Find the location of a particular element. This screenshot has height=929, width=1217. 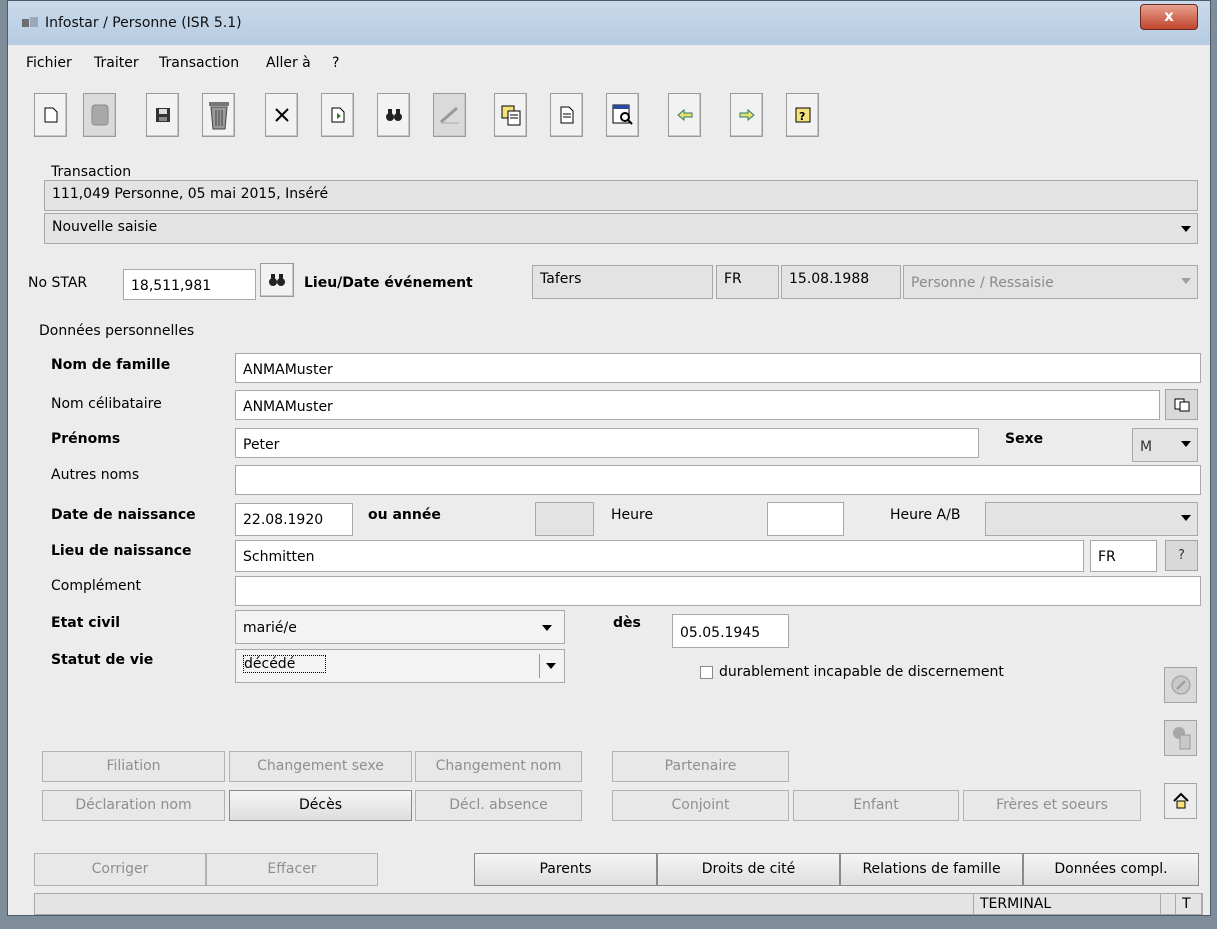

transaction-mode-select: Nouvelle saisie is located at coordinates (621, 228).